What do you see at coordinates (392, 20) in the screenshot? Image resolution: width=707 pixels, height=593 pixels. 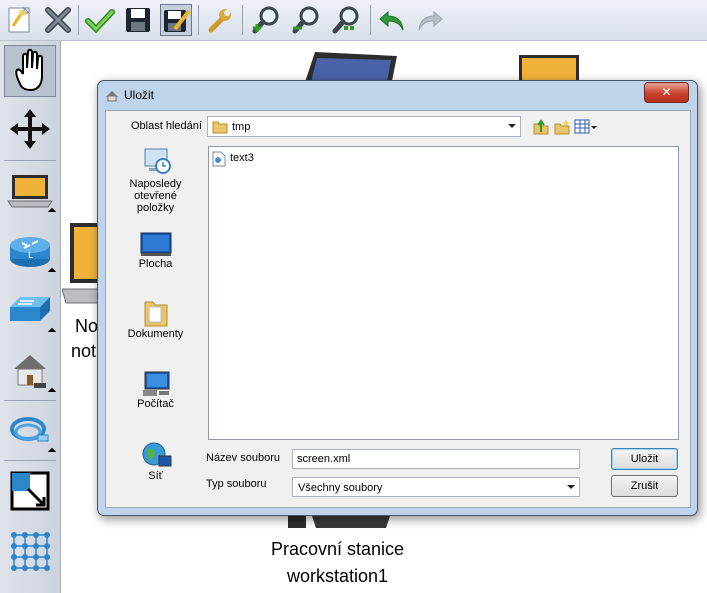 I see `undo-icon` at bounding box center [392, 20].